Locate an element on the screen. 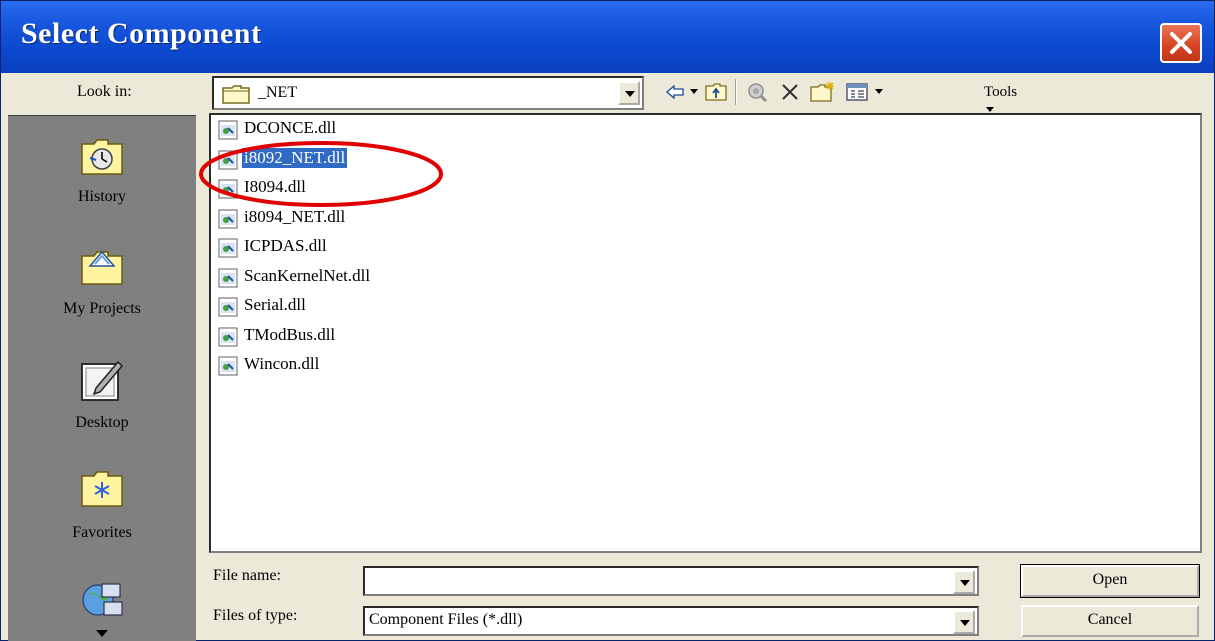 The width and height of the screenshot is (1215, 641). place-my-projects: My Projects is located at coordinates (102, 283).